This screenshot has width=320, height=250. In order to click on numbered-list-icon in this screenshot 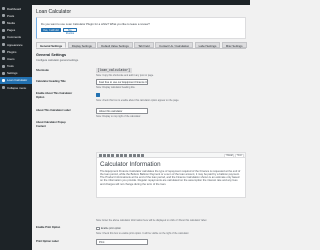, I will do `click(117, 155)`.